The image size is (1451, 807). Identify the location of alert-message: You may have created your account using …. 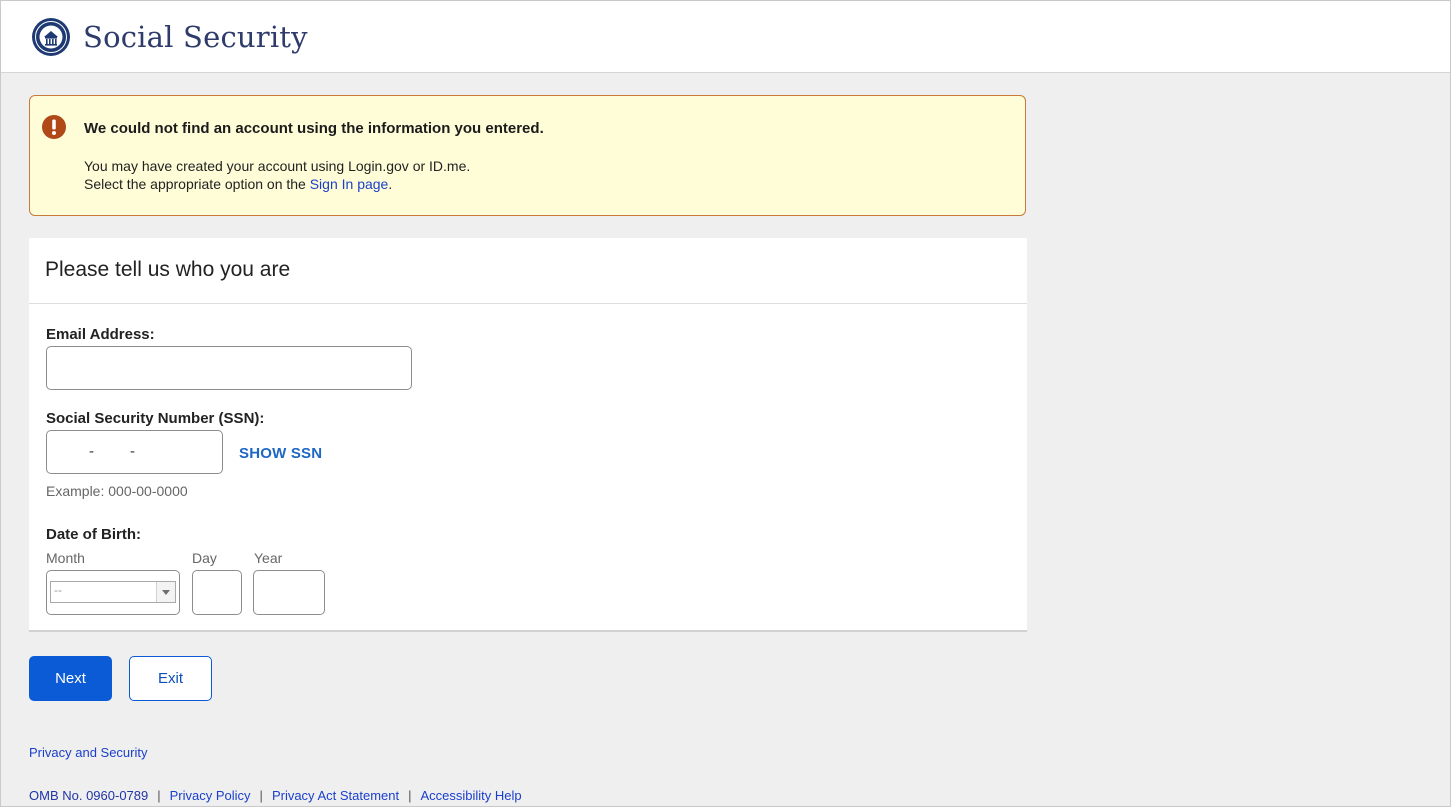
(277, 166).